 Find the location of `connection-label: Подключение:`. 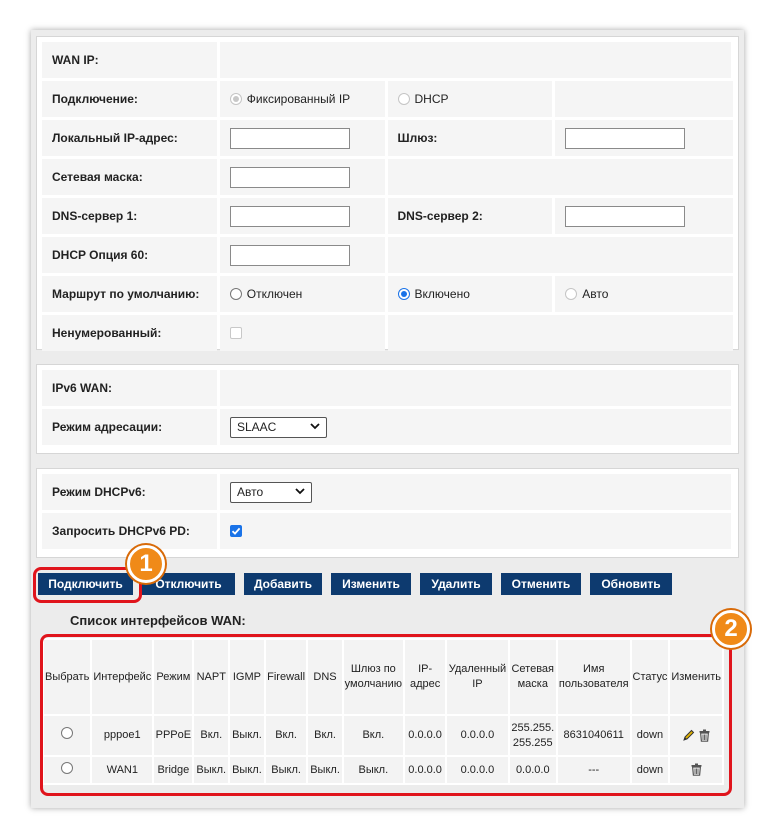

connection-label: Подключение: is located at coordinates (129, 99).